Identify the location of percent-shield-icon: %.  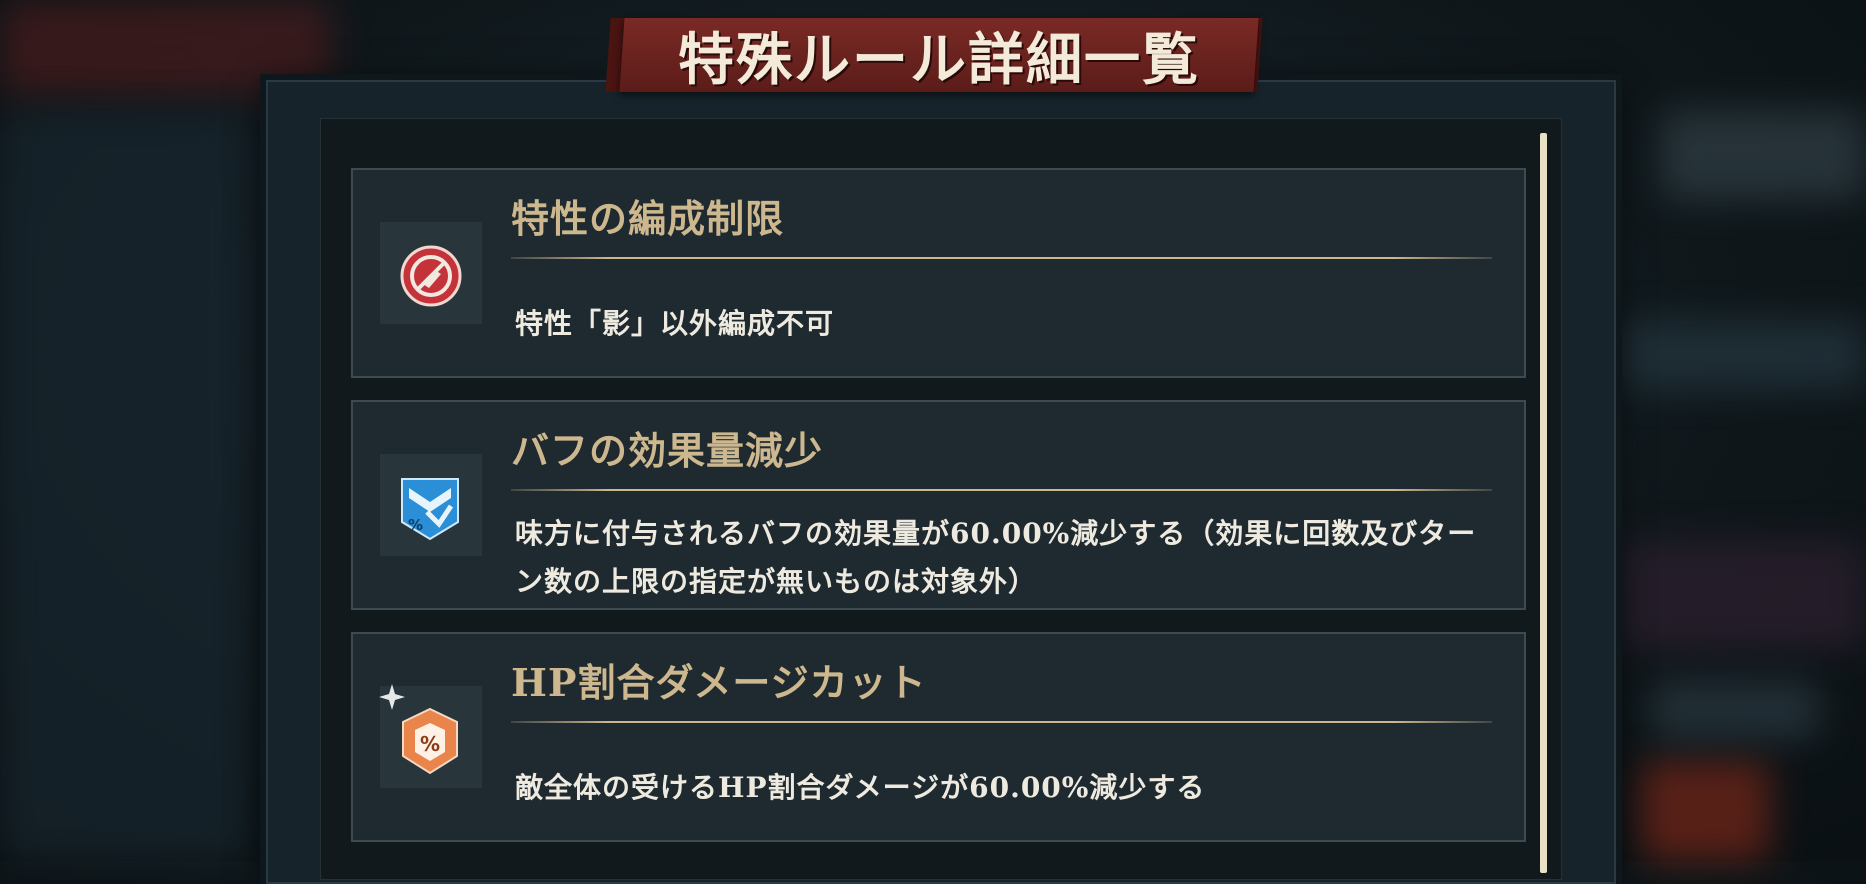
(430, 741).